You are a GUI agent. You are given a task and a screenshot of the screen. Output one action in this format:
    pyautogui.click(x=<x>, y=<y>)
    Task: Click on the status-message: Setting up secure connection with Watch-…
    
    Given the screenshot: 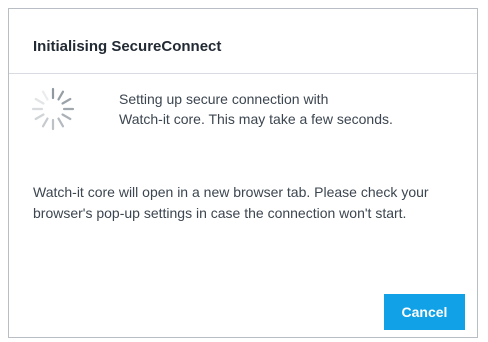 What is the action you would take?
    pyautogui.click(x=294, y=109)
    